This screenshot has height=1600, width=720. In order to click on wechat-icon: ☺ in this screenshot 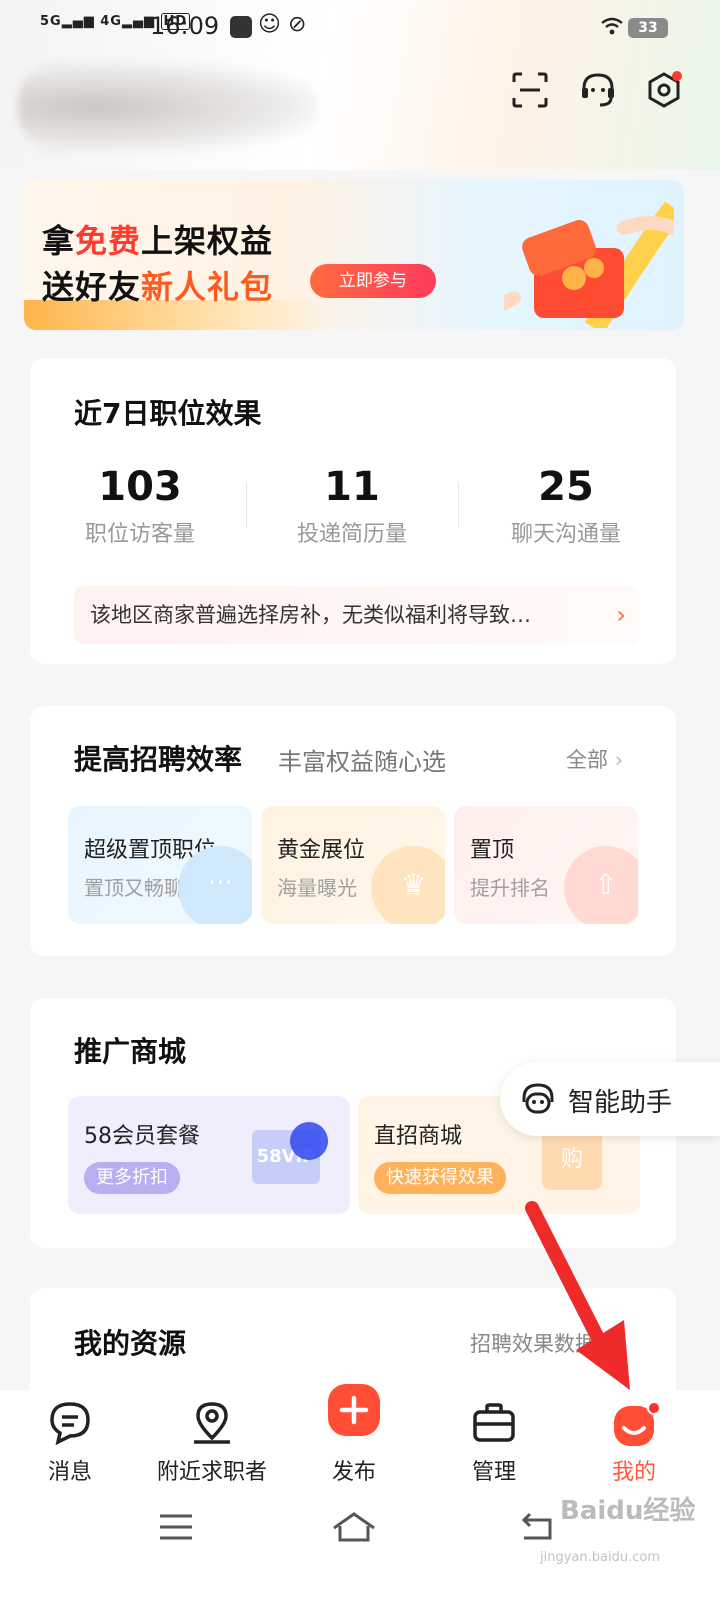, I will do `click(269, 24)`.